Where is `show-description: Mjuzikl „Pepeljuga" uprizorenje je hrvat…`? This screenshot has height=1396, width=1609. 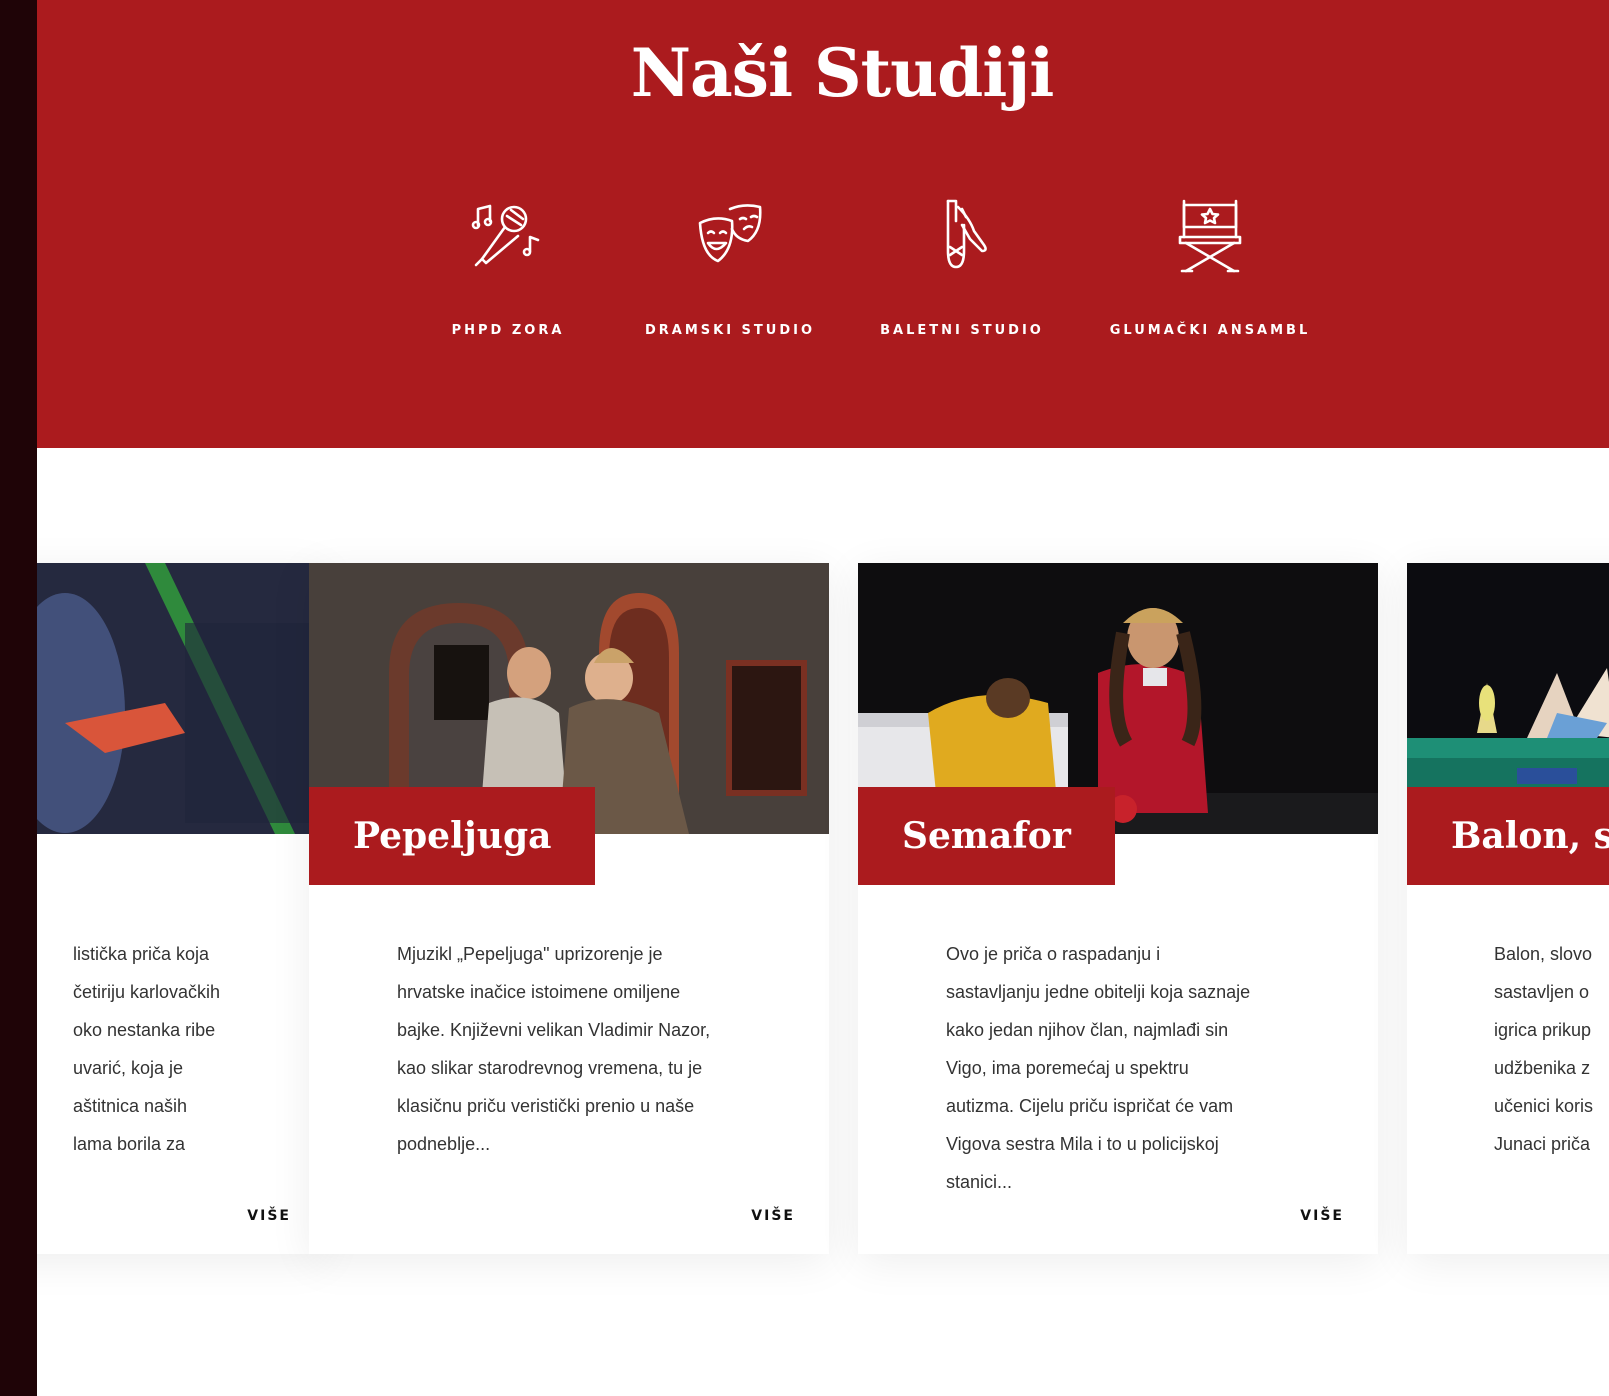
show-description: Mjuzikl „Pepeljuga" uprizorenje je hrvat… is located at coordinates (554, 1049).